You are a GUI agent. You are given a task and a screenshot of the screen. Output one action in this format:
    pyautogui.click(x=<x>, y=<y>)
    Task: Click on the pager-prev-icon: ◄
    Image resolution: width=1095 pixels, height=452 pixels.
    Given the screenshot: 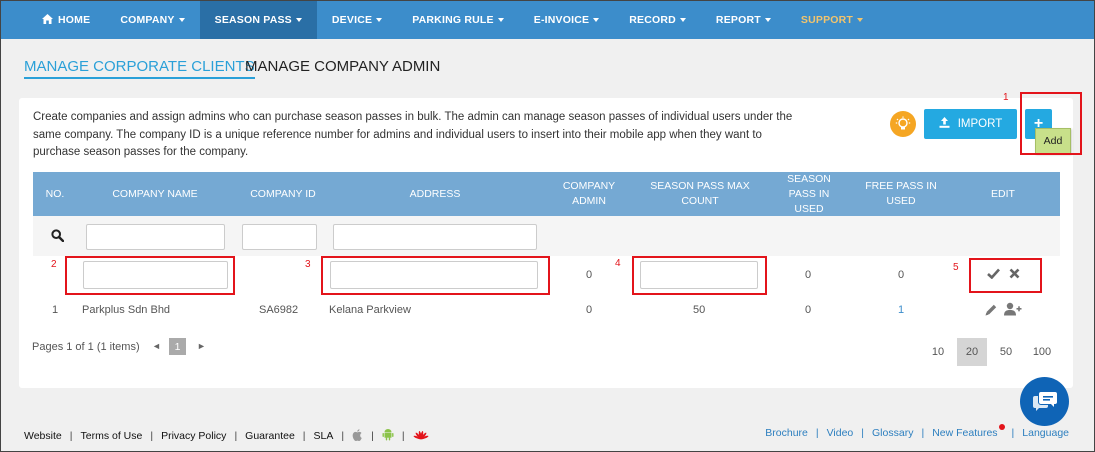 What is the action you would take?
    pyautogui.click(x=156, y=346)
    